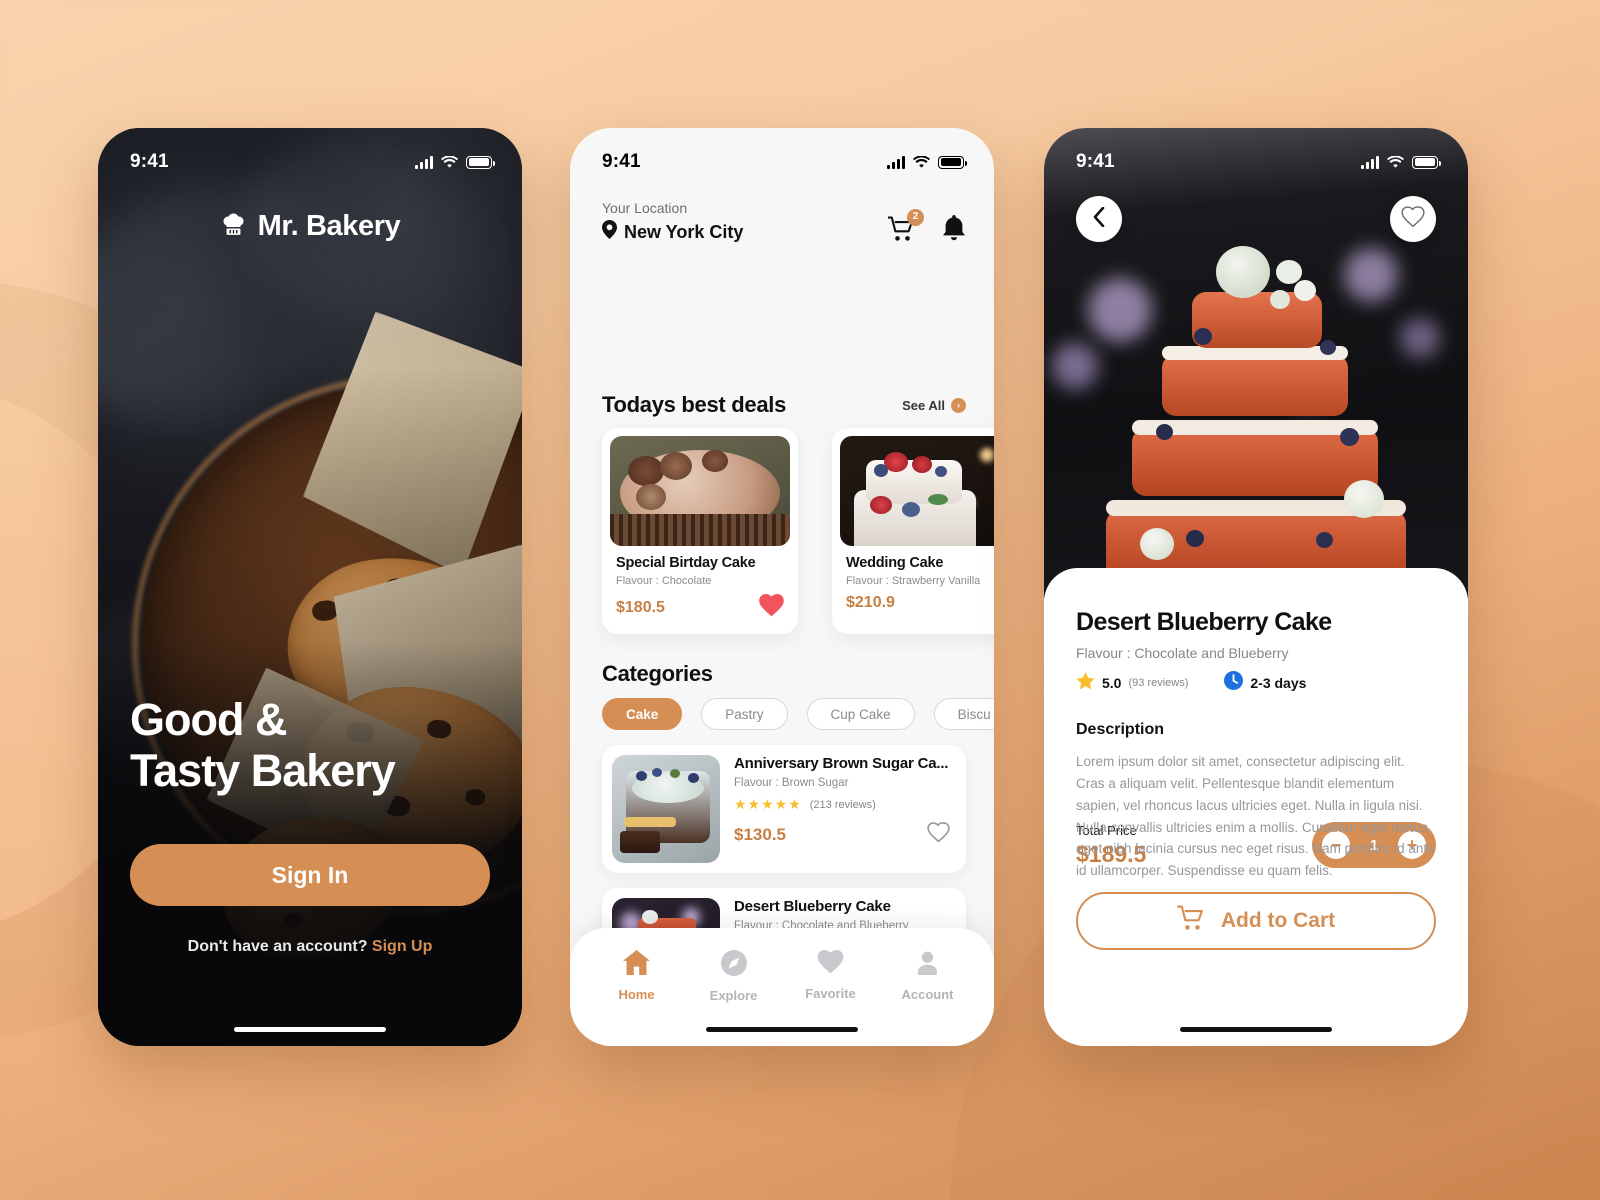  What do you see at coordinates (927, 994) in the screenshot?
I see `tab-label: Account` at bounding box center [927, 994].